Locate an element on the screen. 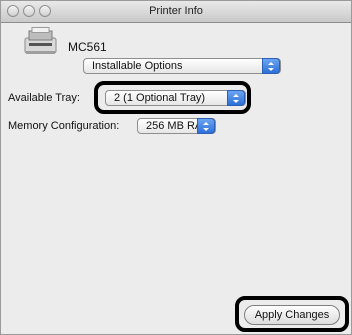 Image resolution: width=352 pixels, height=335 pixels. title-bar: Printer Info is located at coordinates (176, 12).